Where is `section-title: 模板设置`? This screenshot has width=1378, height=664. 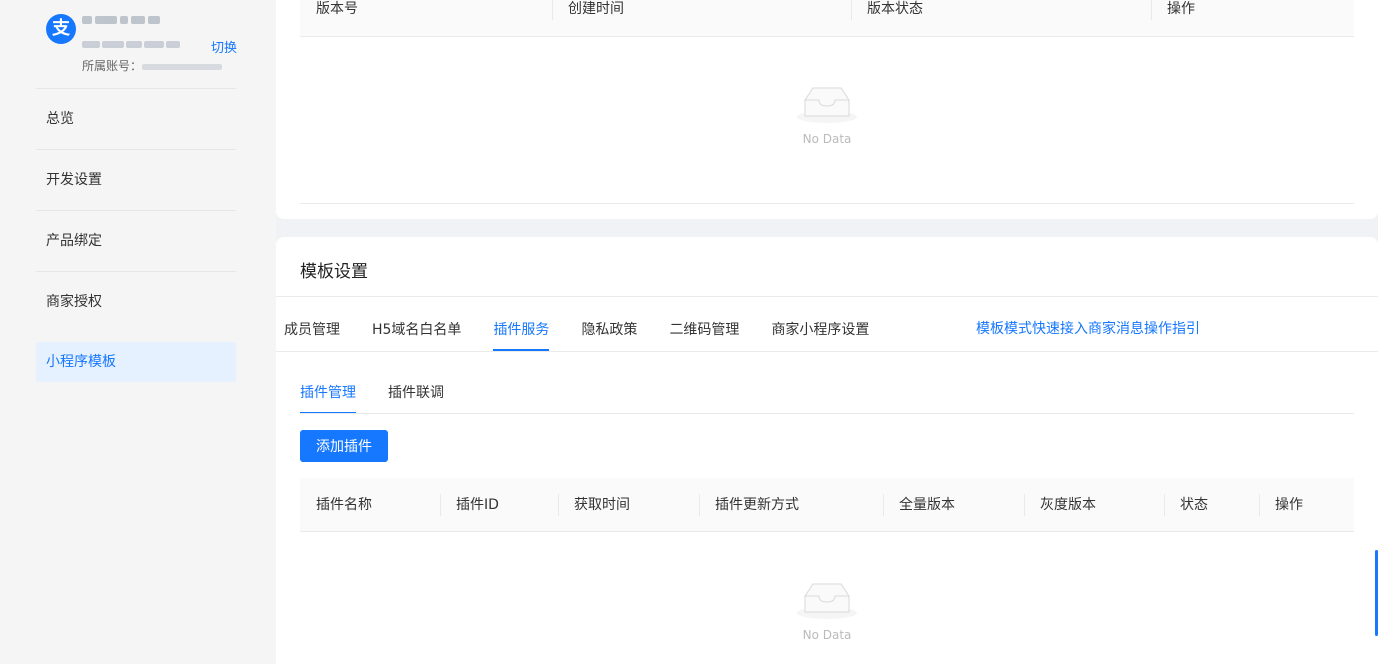
section-title: 模板设置 is located at coordinates (334, 272).